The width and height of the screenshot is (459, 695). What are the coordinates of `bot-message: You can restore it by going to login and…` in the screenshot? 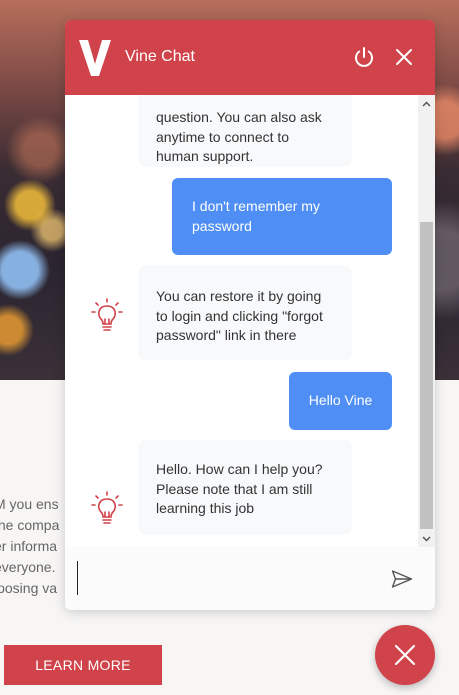 It's located at (245, 312).